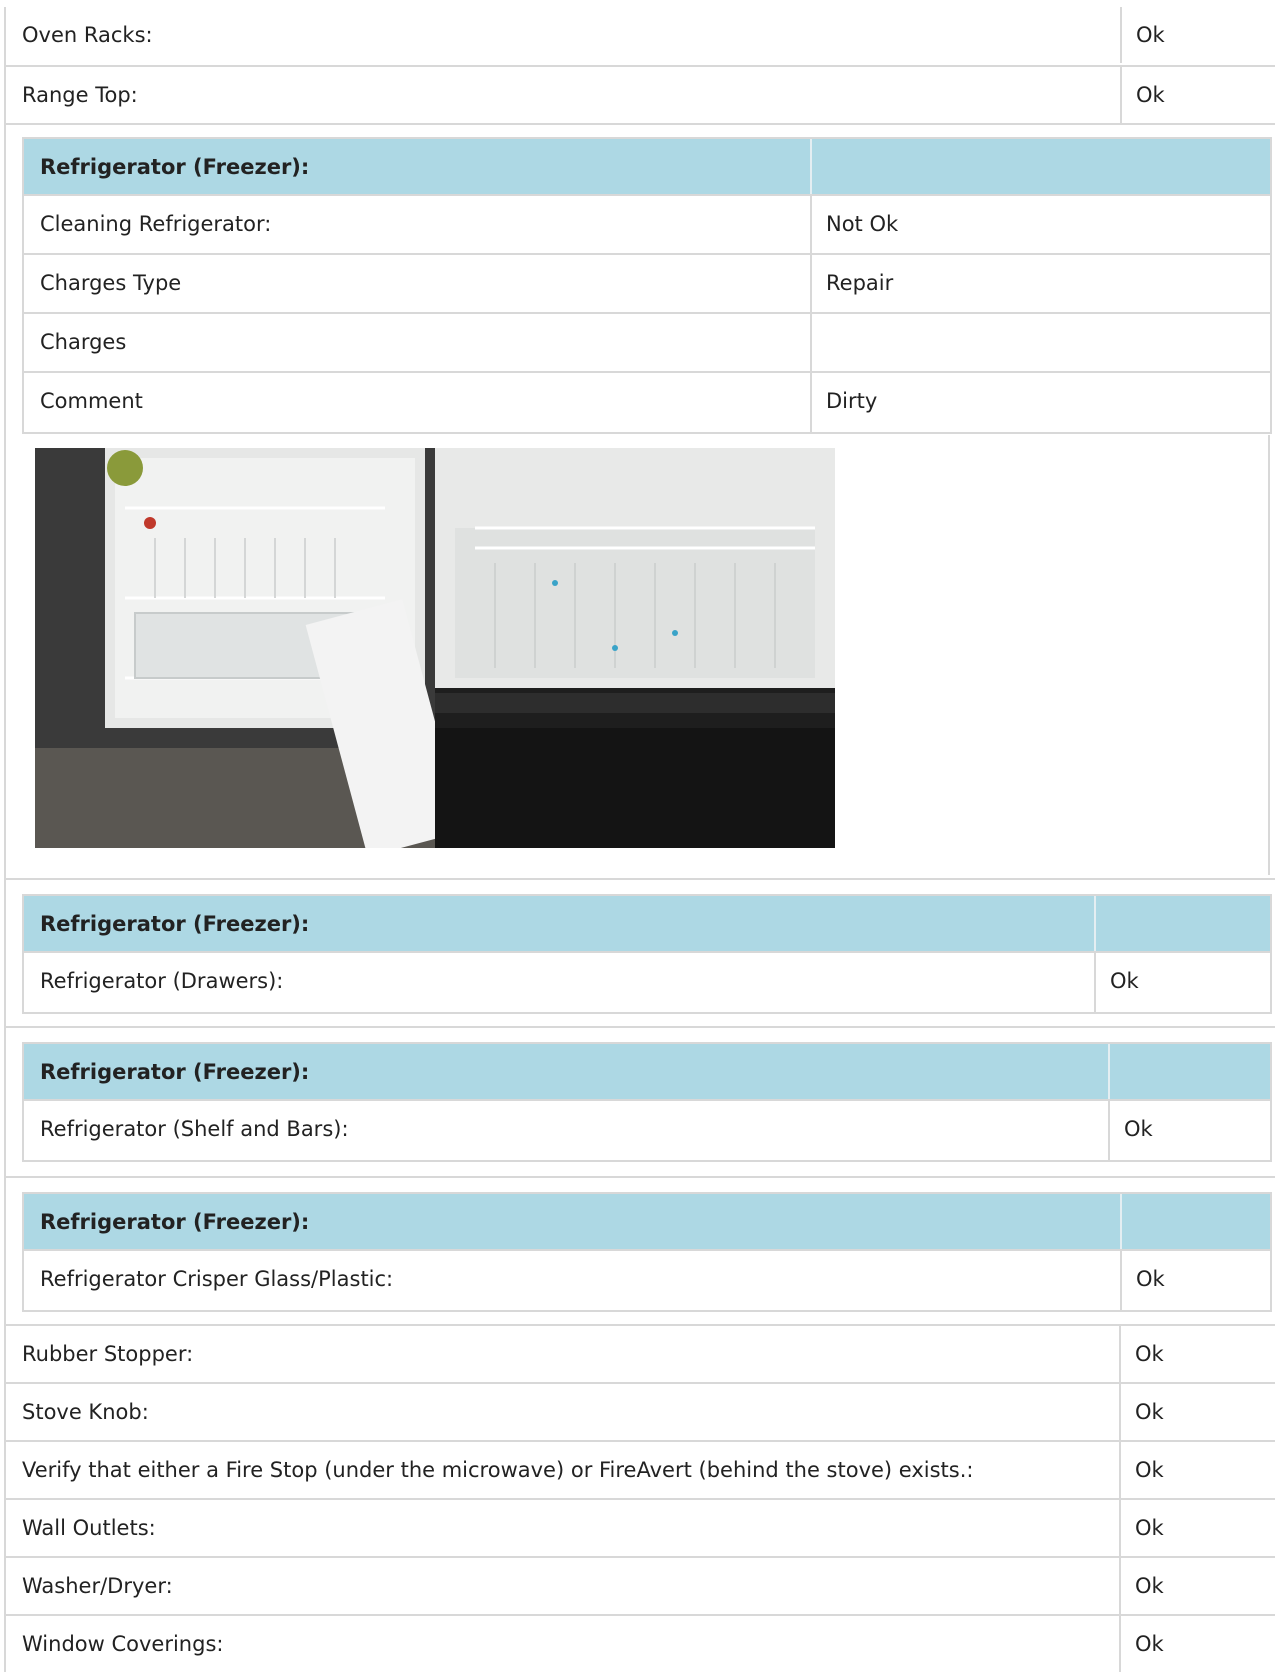 This screenshot has width=1281, height=1676. I want to click on table-row: Rubber Stopper: Ok, so click(639, 1353).